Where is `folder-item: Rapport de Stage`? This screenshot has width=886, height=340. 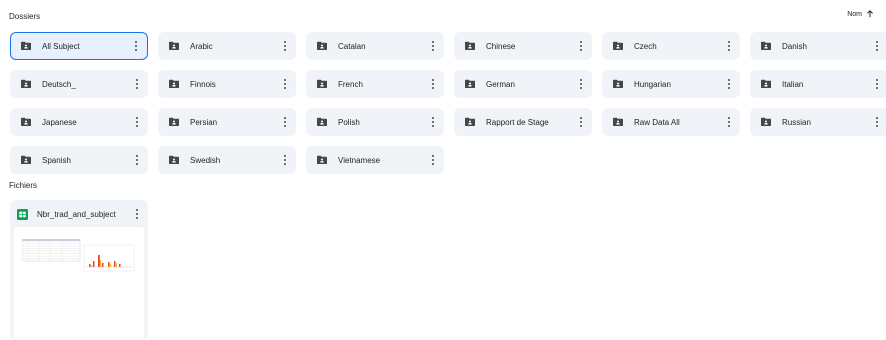 folder-item: Rapport de Stage is located at coordinates (523, 122).